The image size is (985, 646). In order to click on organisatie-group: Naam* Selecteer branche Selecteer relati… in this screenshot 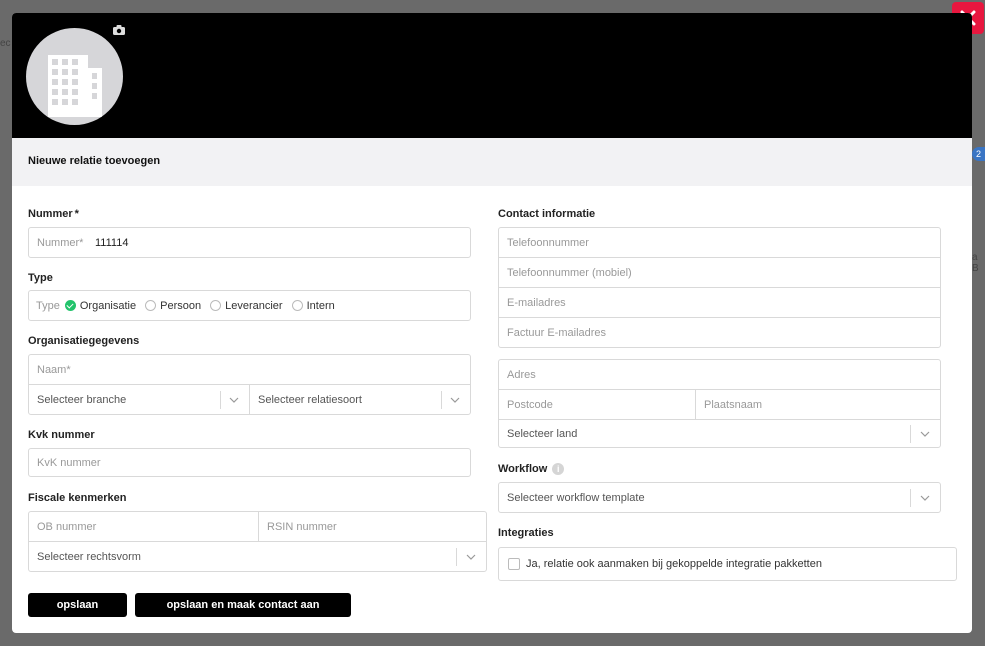, I will do `click(249, 384)`.